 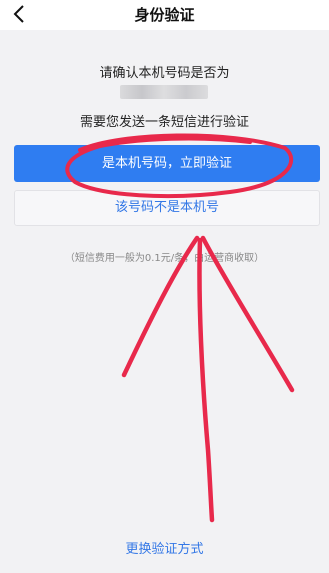 I want to click on nav-bar: 身份验证, so click(x=164, y=15).